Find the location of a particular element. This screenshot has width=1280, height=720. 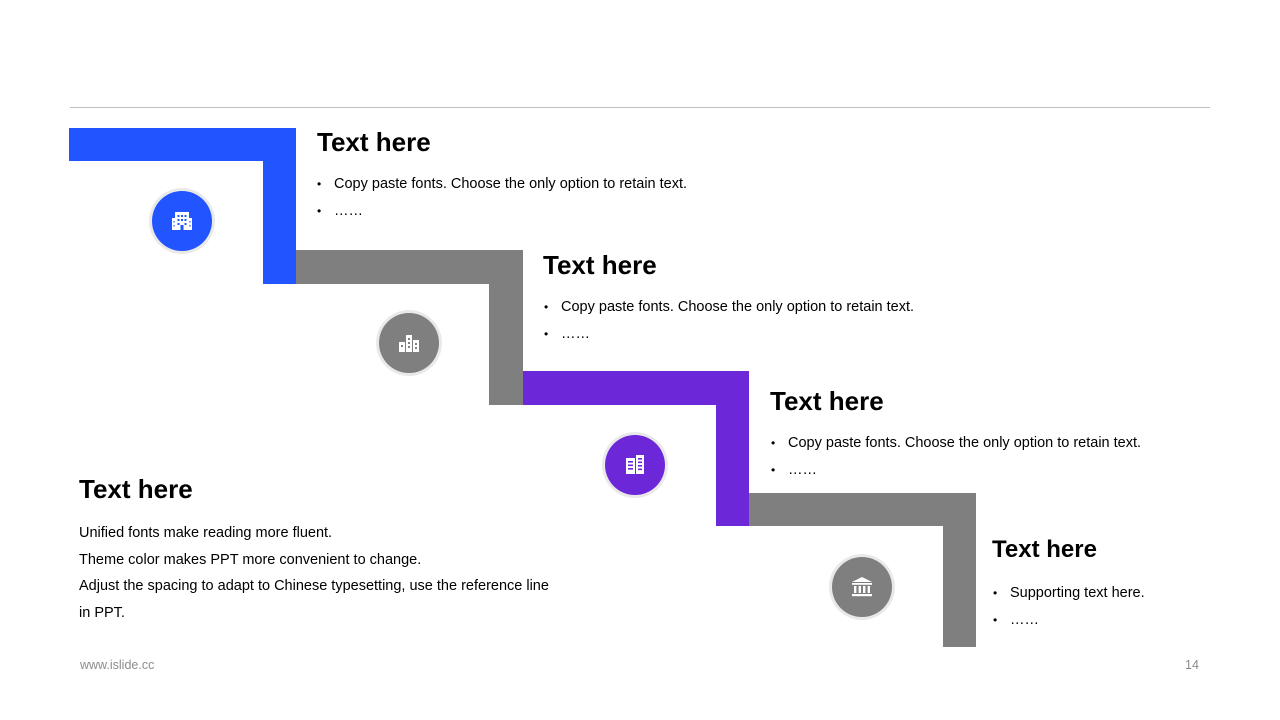

city-buildings-icon is located at coordinates (409, 343).